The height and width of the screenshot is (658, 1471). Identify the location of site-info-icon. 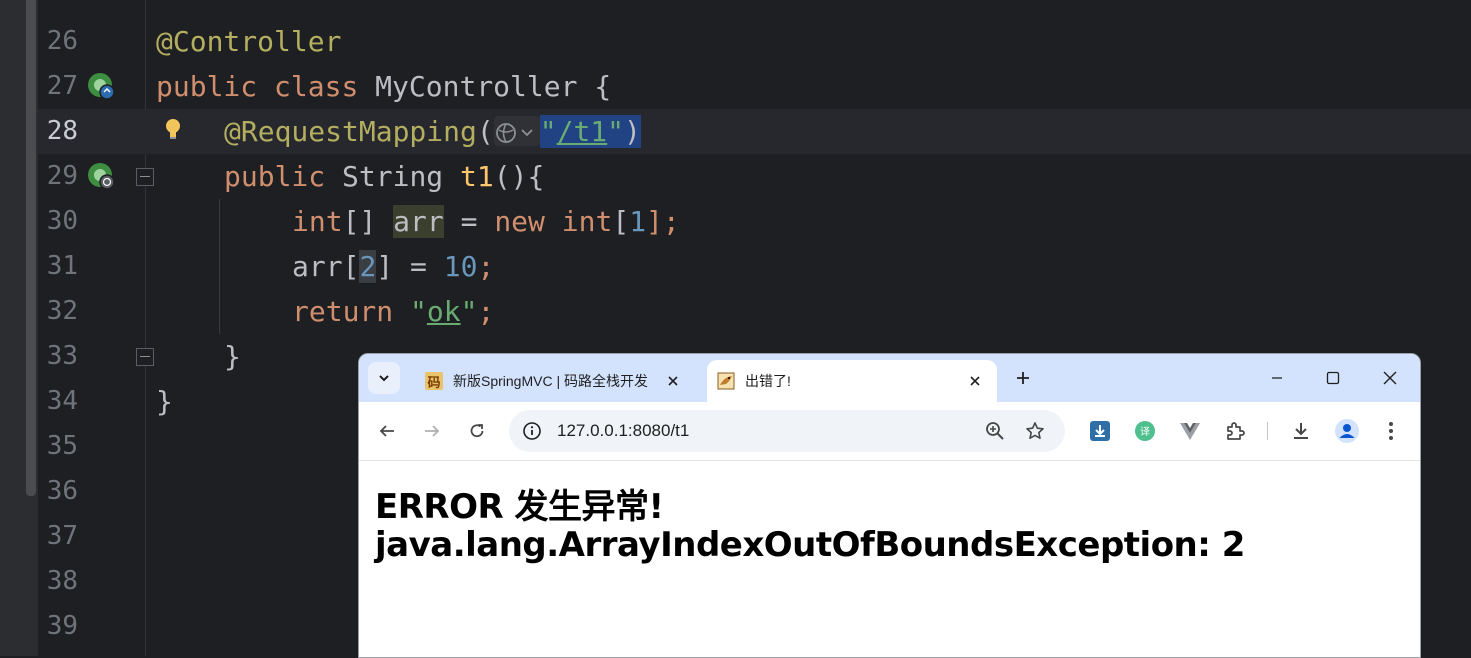
(532, 431).